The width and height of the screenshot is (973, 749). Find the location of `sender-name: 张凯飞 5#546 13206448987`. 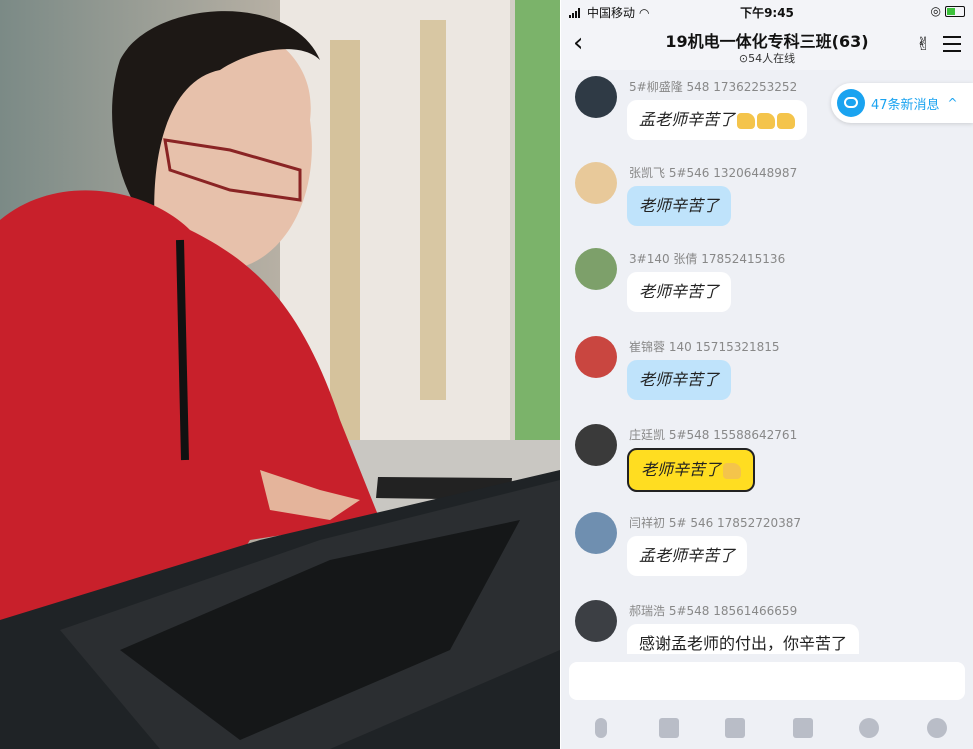

sender-name: 张凯飞 5#546 13206448987 is located at coordinates (713, 173).